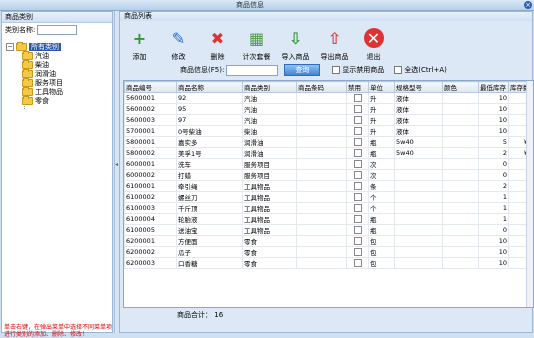  Describe the element at coordinates (373, 46) in the screenshot. I see `exit-button: ✕ 退出` at that location.